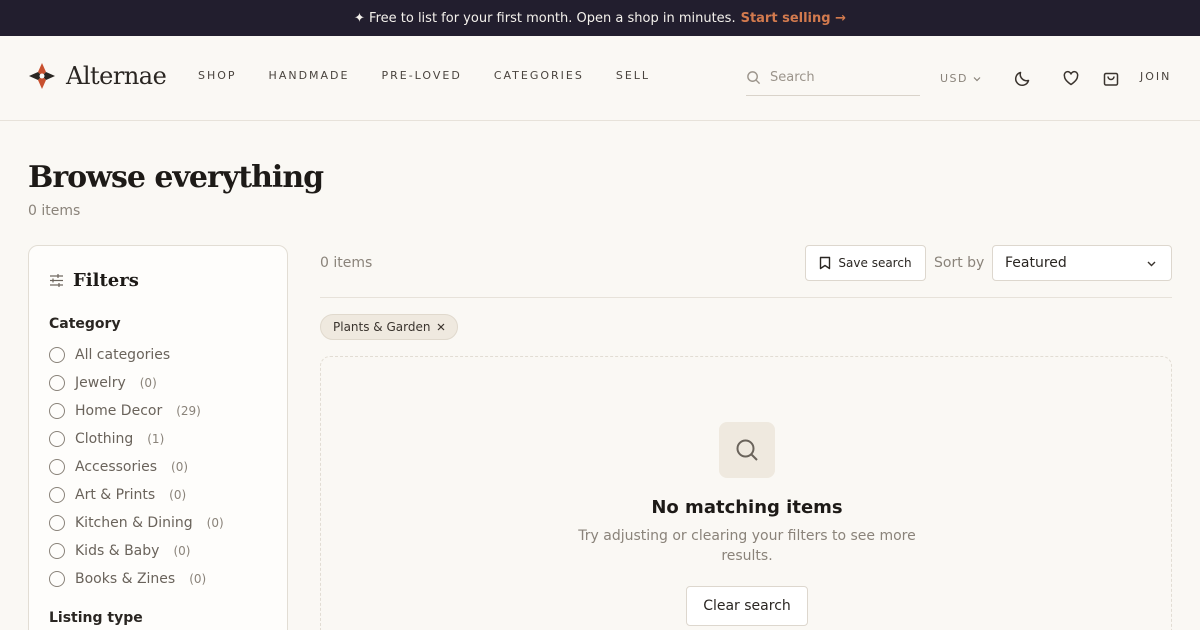 Image resolution: width=1200 pixels, height=630 pixels. I want to click on save-search-button: Save search, so click(865, 263).